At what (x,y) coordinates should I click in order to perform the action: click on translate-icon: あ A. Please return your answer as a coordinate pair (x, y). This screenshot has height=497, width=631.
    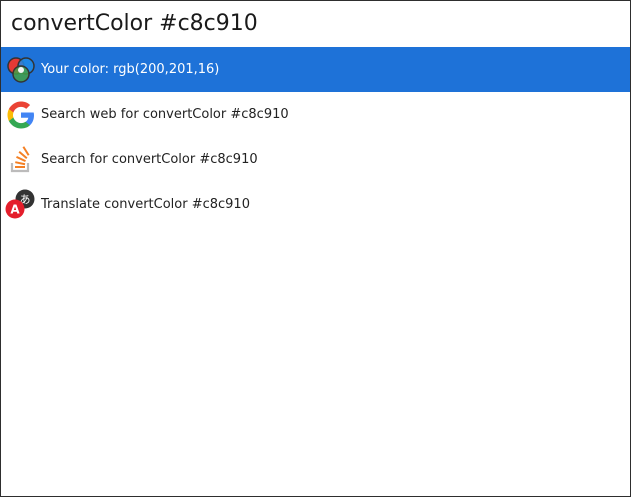
    Looking at the image, I should click on (21, 205).